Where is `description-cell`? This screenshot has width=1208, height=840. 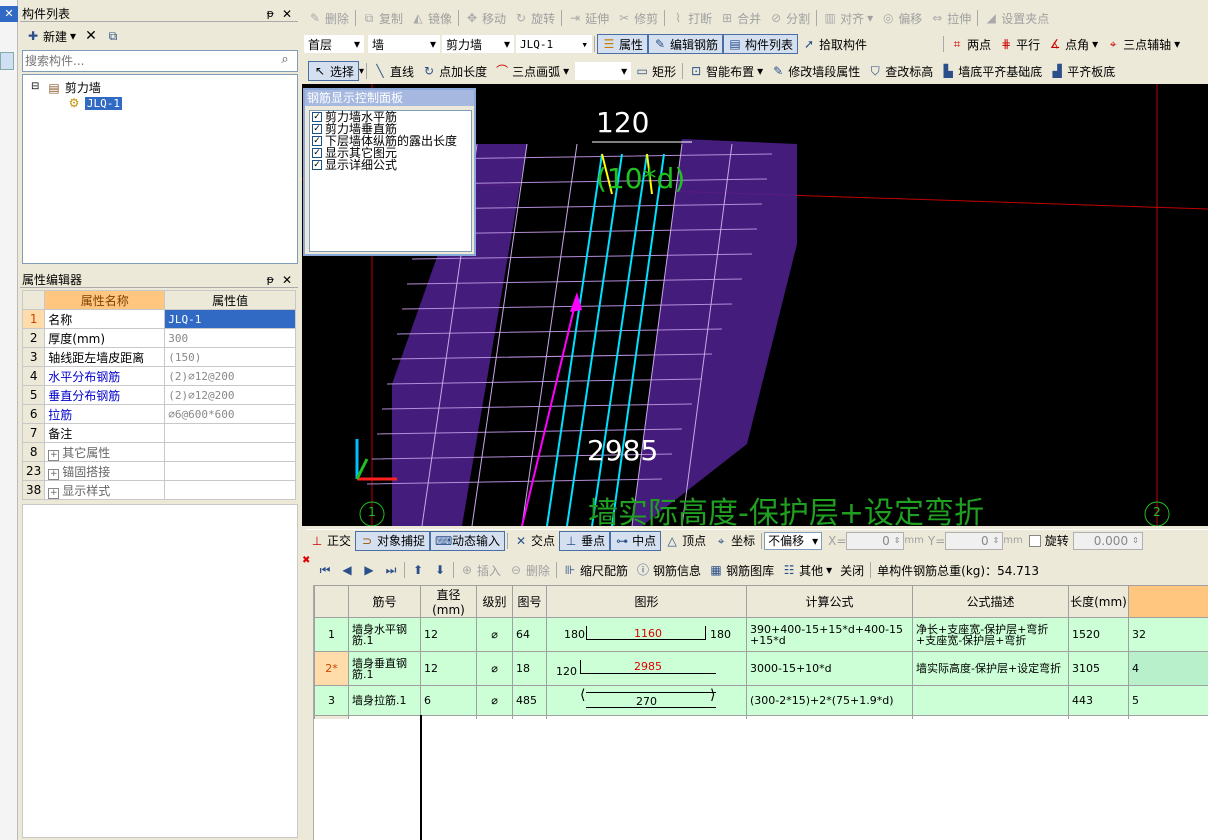
description-cell is located at coordinates (990, 700).